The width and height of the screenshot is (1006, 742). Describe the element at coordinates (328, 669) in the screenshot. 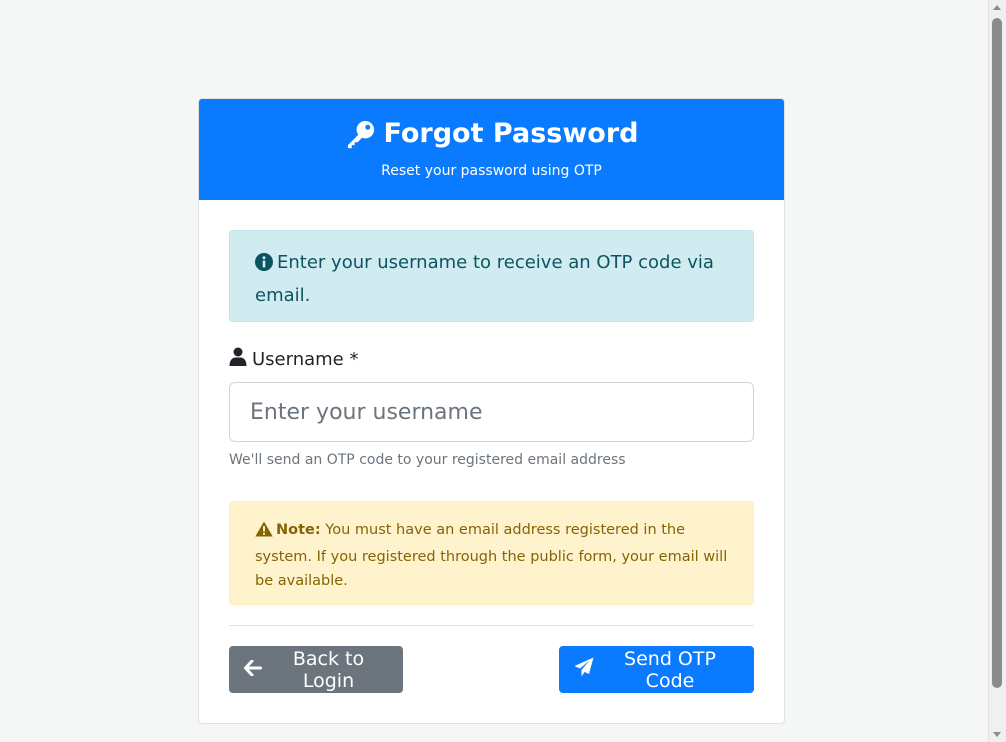

I see `back-to-login-label: Back to Login` at that location.